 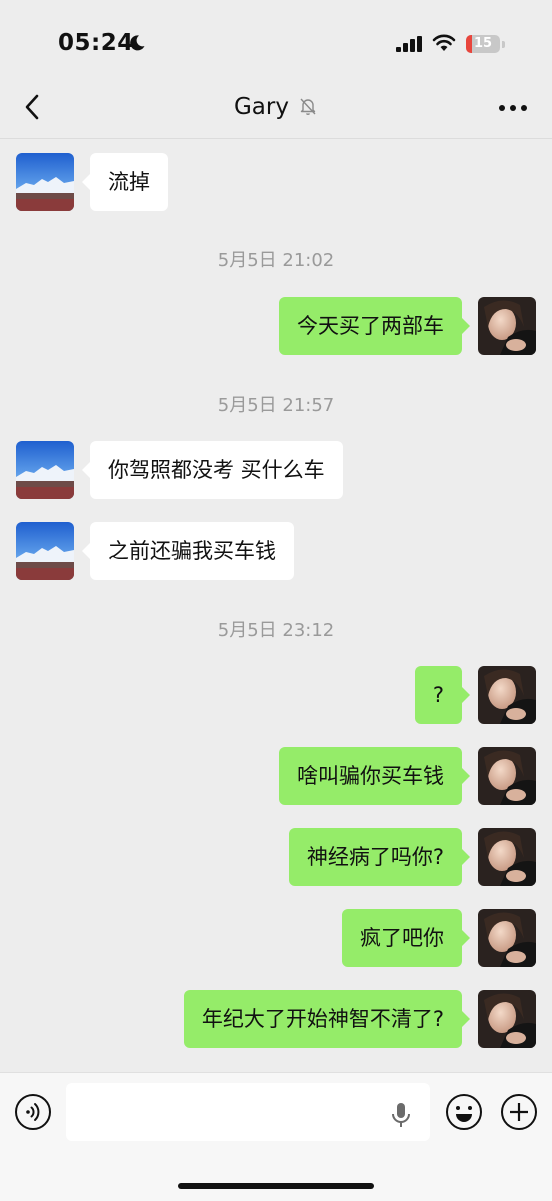 I want to click on status-time: 05:24, so click(x=96, y=43).